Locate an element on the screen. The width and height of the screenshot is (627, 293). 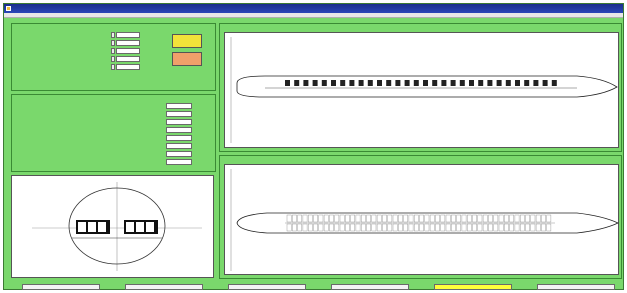
fuselage-side-outline is located at coordinates (427, 86).